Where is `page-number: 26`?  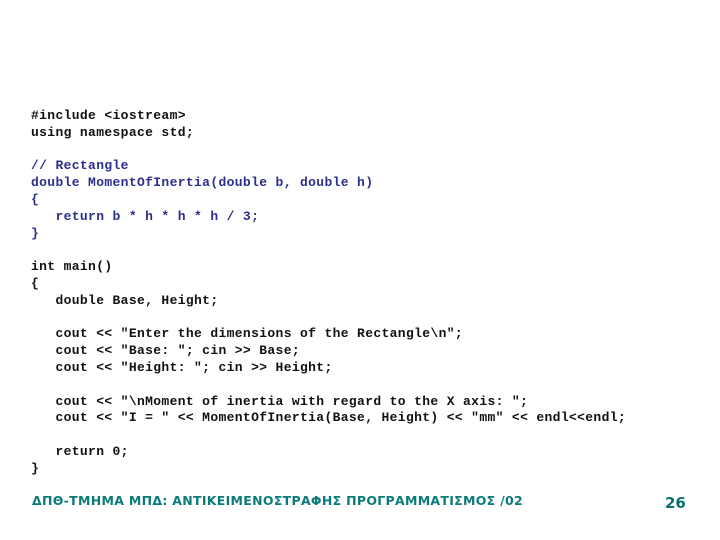
page-number: 26 is located at coordinates (675, 503).